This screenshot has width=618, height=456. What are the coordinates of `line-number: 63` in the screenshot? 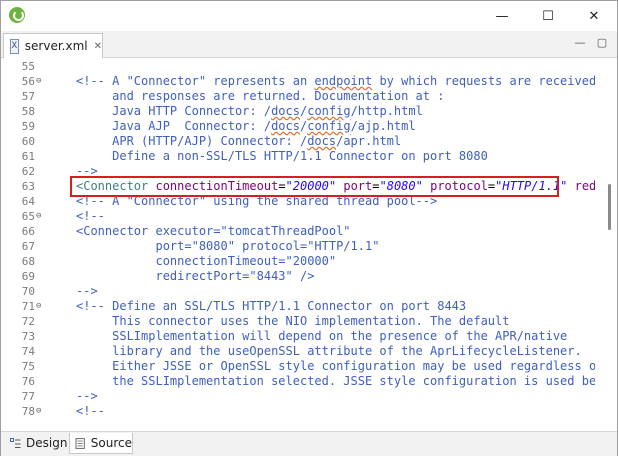 It's located at (28, 186).